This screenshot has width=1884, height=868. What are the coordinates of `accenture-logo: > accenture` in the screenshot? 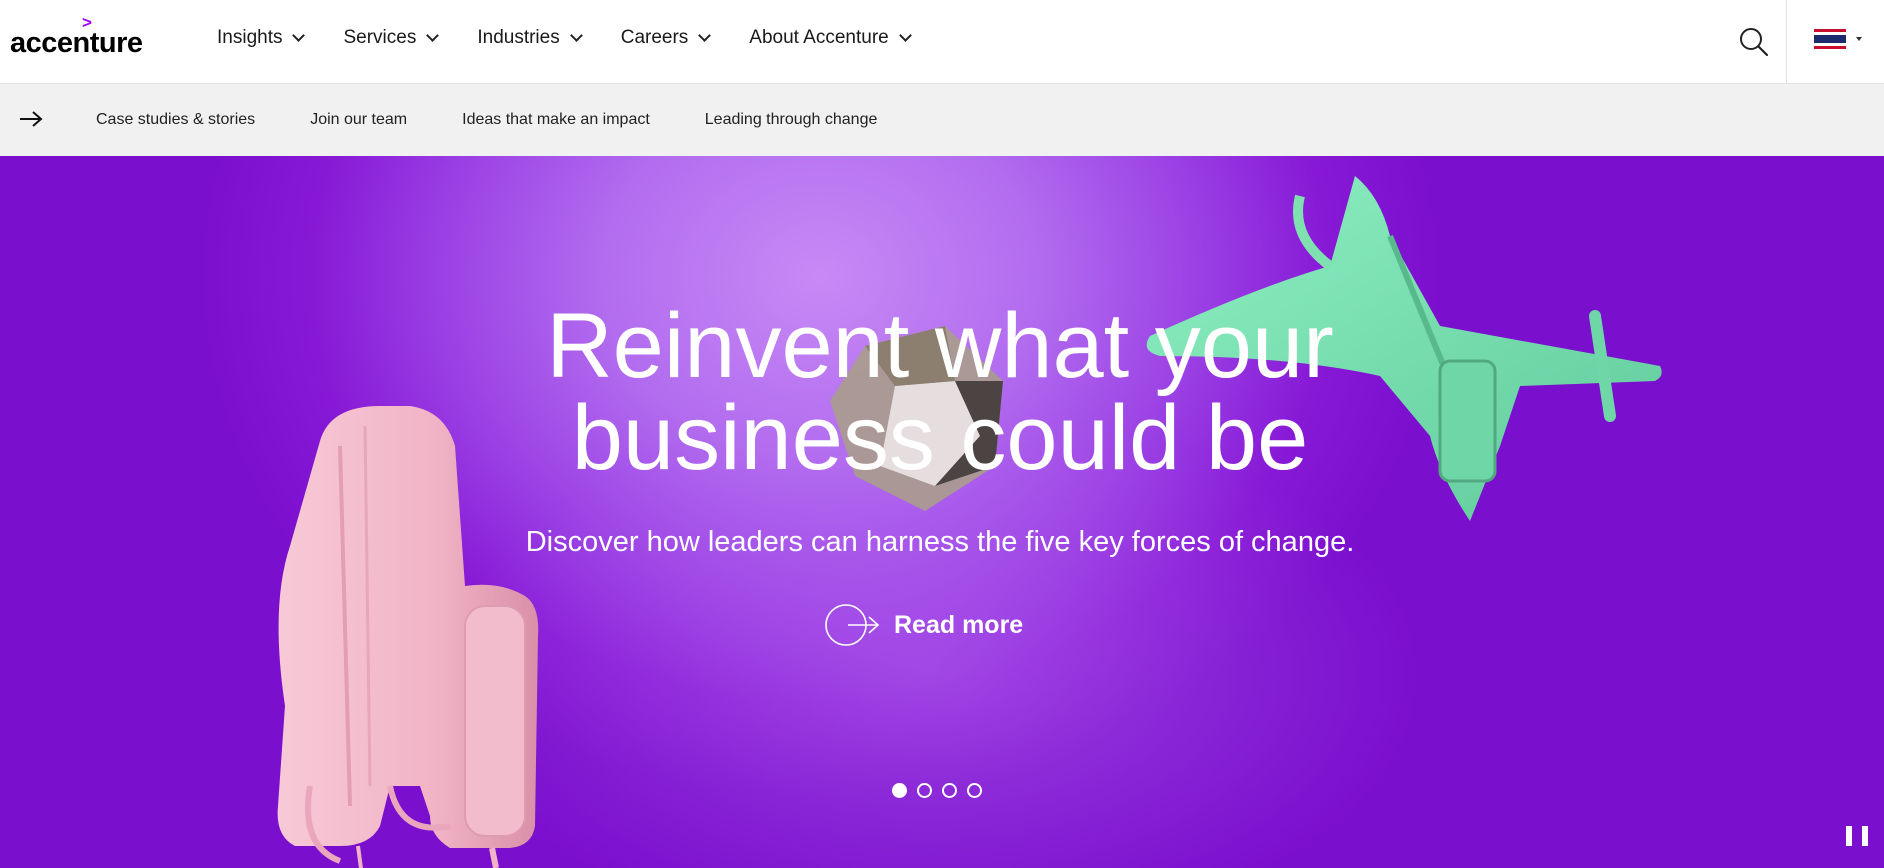 It's located at (76, 36).